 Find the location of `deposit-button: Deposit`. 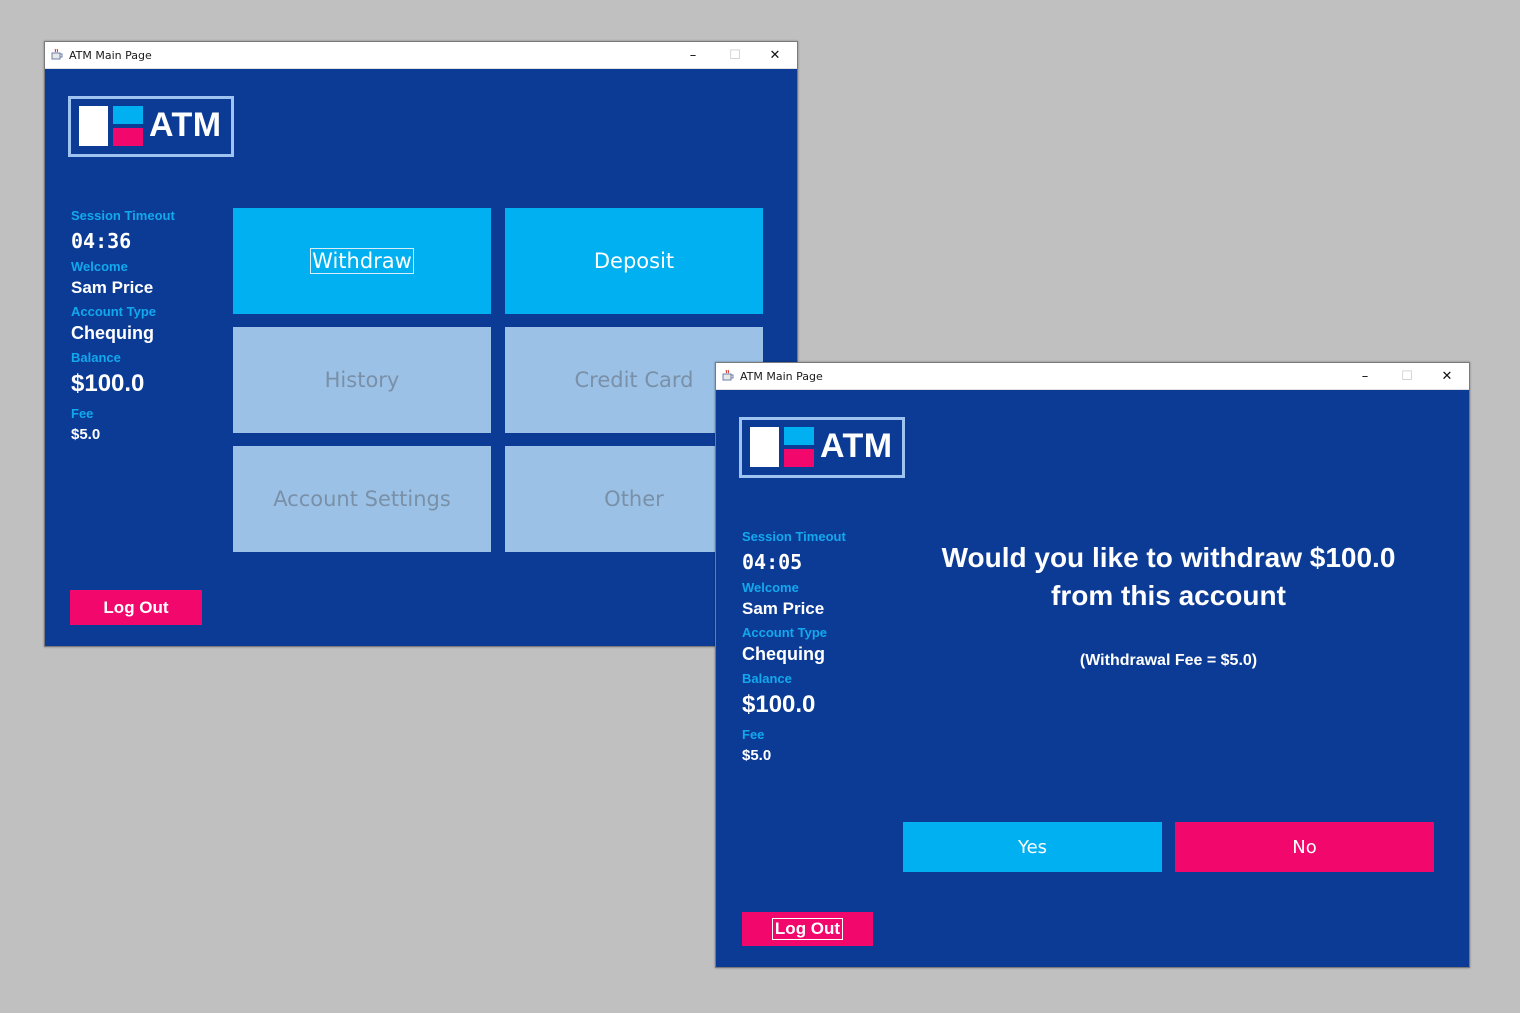

deposit-button: Deposit is located at coordinates (634, 261).